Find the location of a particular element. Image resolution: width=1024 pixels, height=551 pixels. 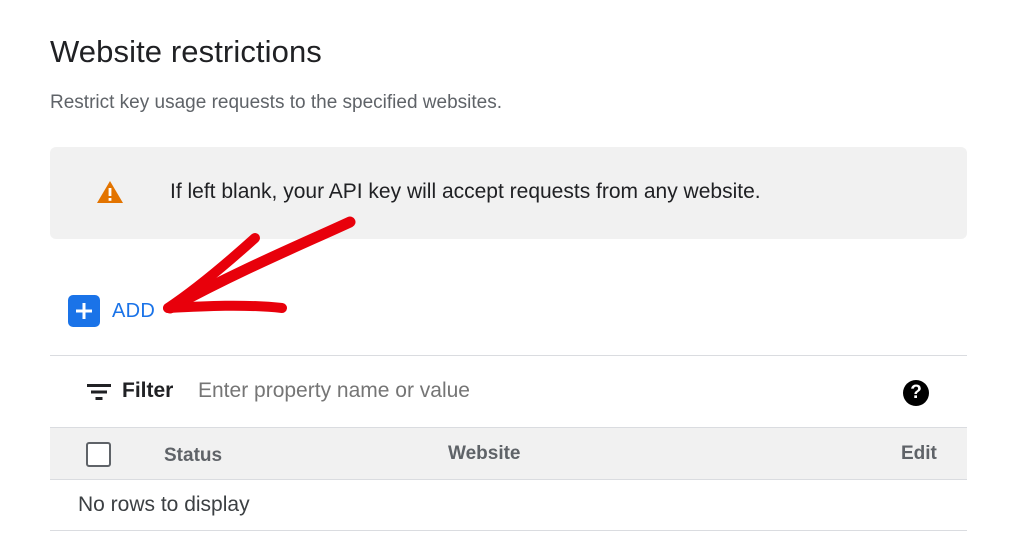

column-header-edit: Edit is located at coordinates (919, 453).